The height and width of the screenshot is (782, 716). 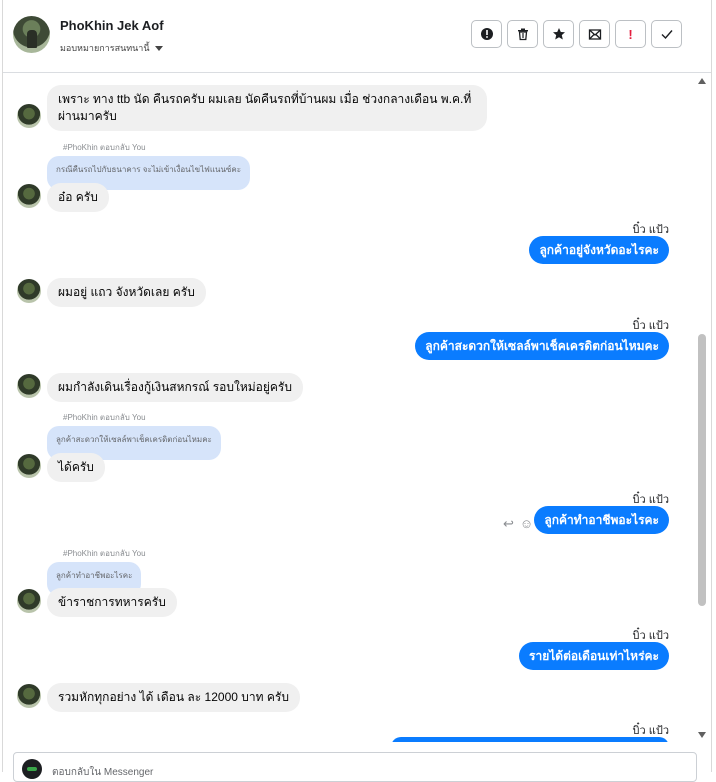 I want to click on message-outgoing: ลูกค้าทำอาชีพอะไรคะ, so click(x=601, y=520).